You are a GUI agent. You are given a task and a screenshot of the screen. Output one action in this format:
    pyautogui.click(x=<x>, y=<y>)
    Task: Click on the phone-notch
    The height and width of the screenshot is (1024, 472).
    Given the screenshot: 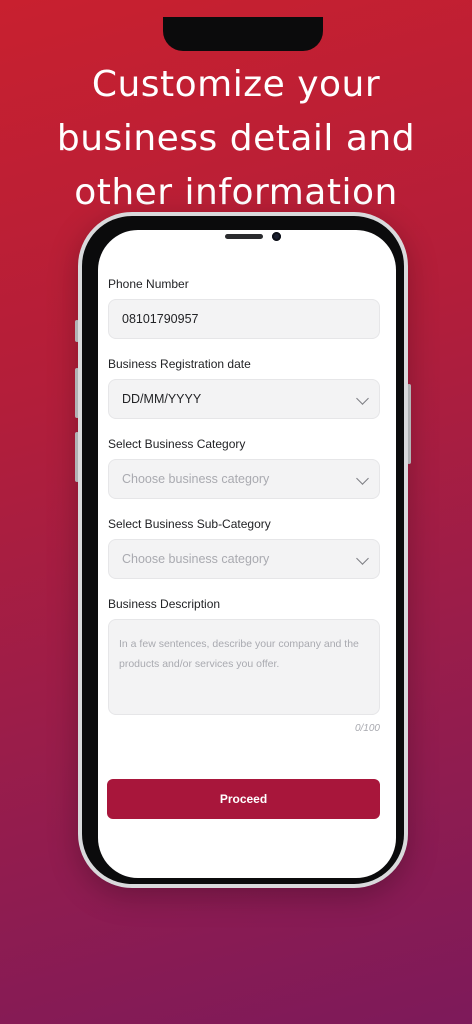 What is the action you would take?
    pyautogui.click(x=243, y=34)
    